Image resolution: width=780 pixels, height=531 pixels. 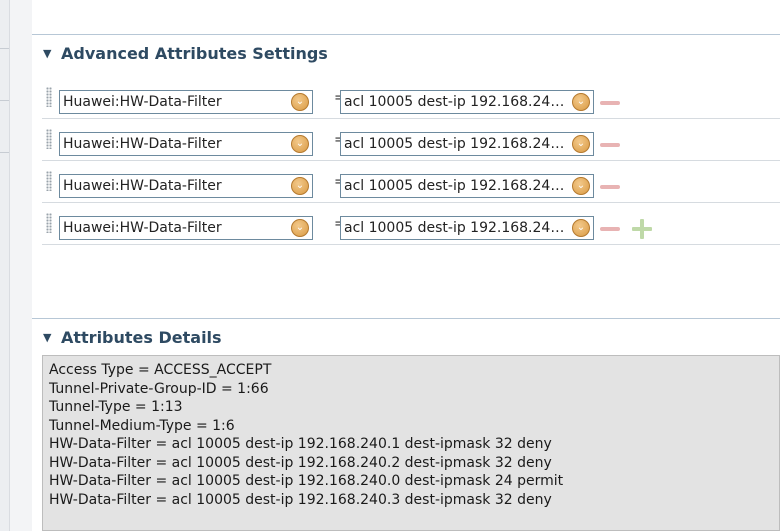 What do you see at coordinates (194, 53) in the screenshot?
I see `advanced-attributes-title: Advanced Attributes Settings` at bounding box center [194, 53].